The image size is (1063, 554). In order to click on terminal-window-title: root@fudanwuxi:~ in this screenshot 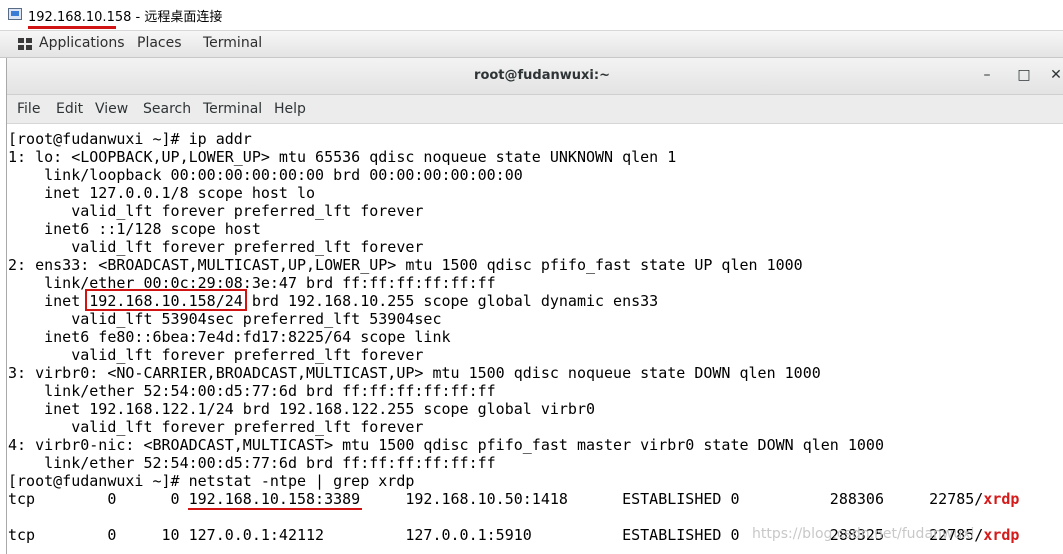, I will do `click(542, 75)`.